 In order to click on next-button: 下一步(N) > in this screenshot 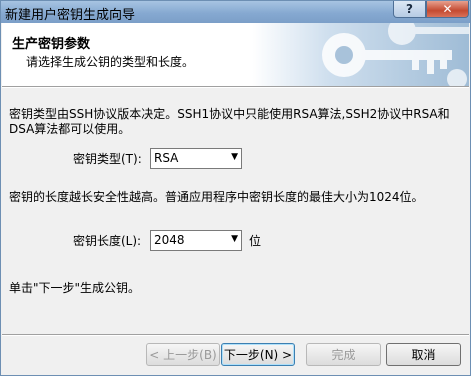, I will do `click(258, 354)`.